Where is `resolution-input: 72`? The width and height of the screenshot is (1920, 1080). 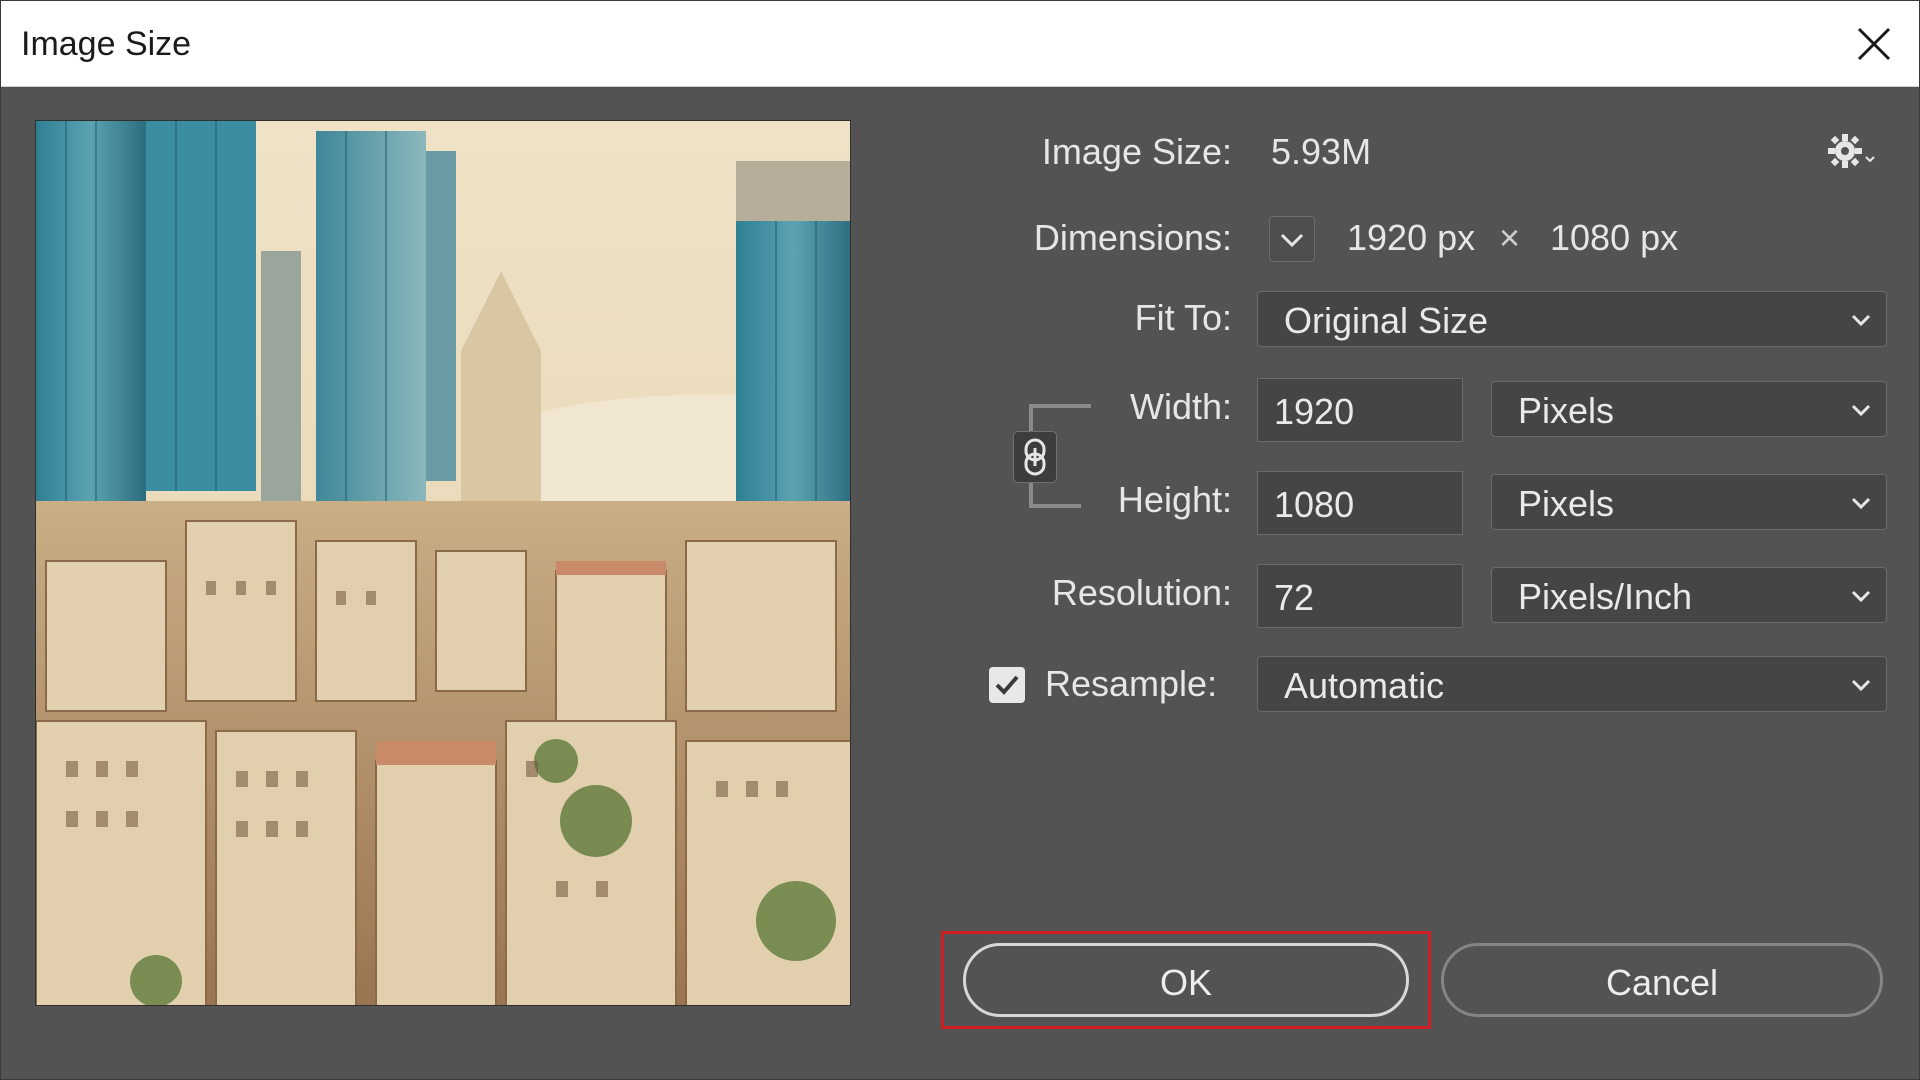
resolution-input: 72 is located at coordinates (1360, 596).